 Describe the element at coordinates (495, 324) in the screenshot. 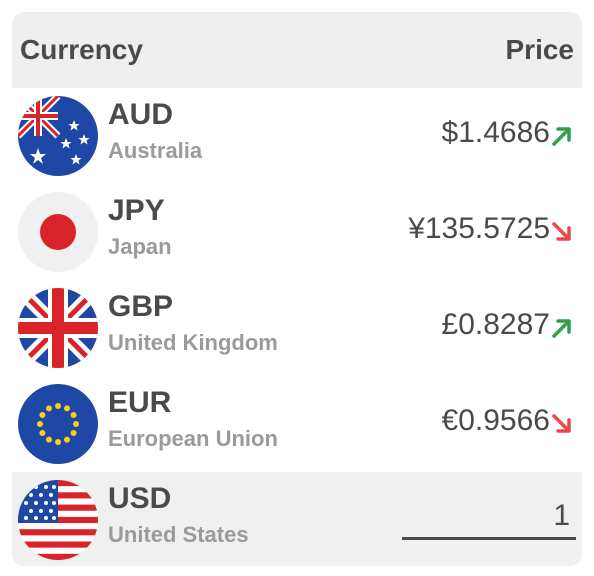

I see `price-value: £0.8287` at that location.